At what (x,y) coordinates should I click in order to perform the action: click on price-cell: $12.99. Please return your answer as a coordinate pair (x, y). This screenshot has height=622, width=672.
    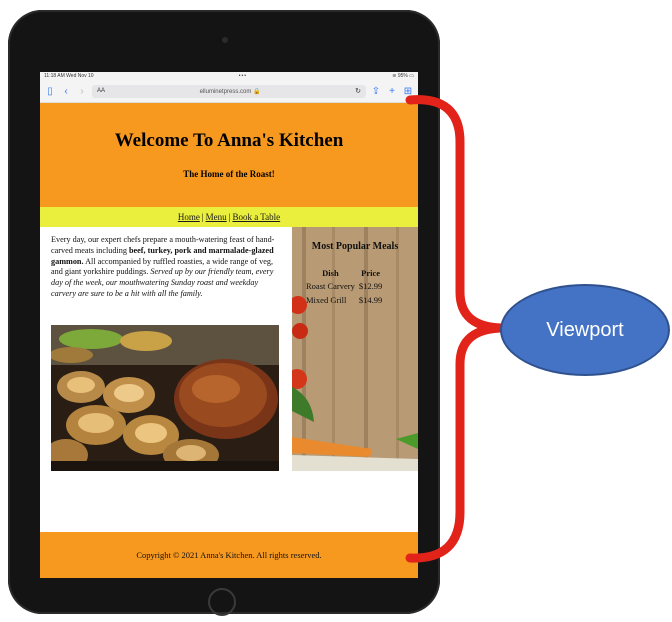
    Looking at the image, I should click on (370, 286).